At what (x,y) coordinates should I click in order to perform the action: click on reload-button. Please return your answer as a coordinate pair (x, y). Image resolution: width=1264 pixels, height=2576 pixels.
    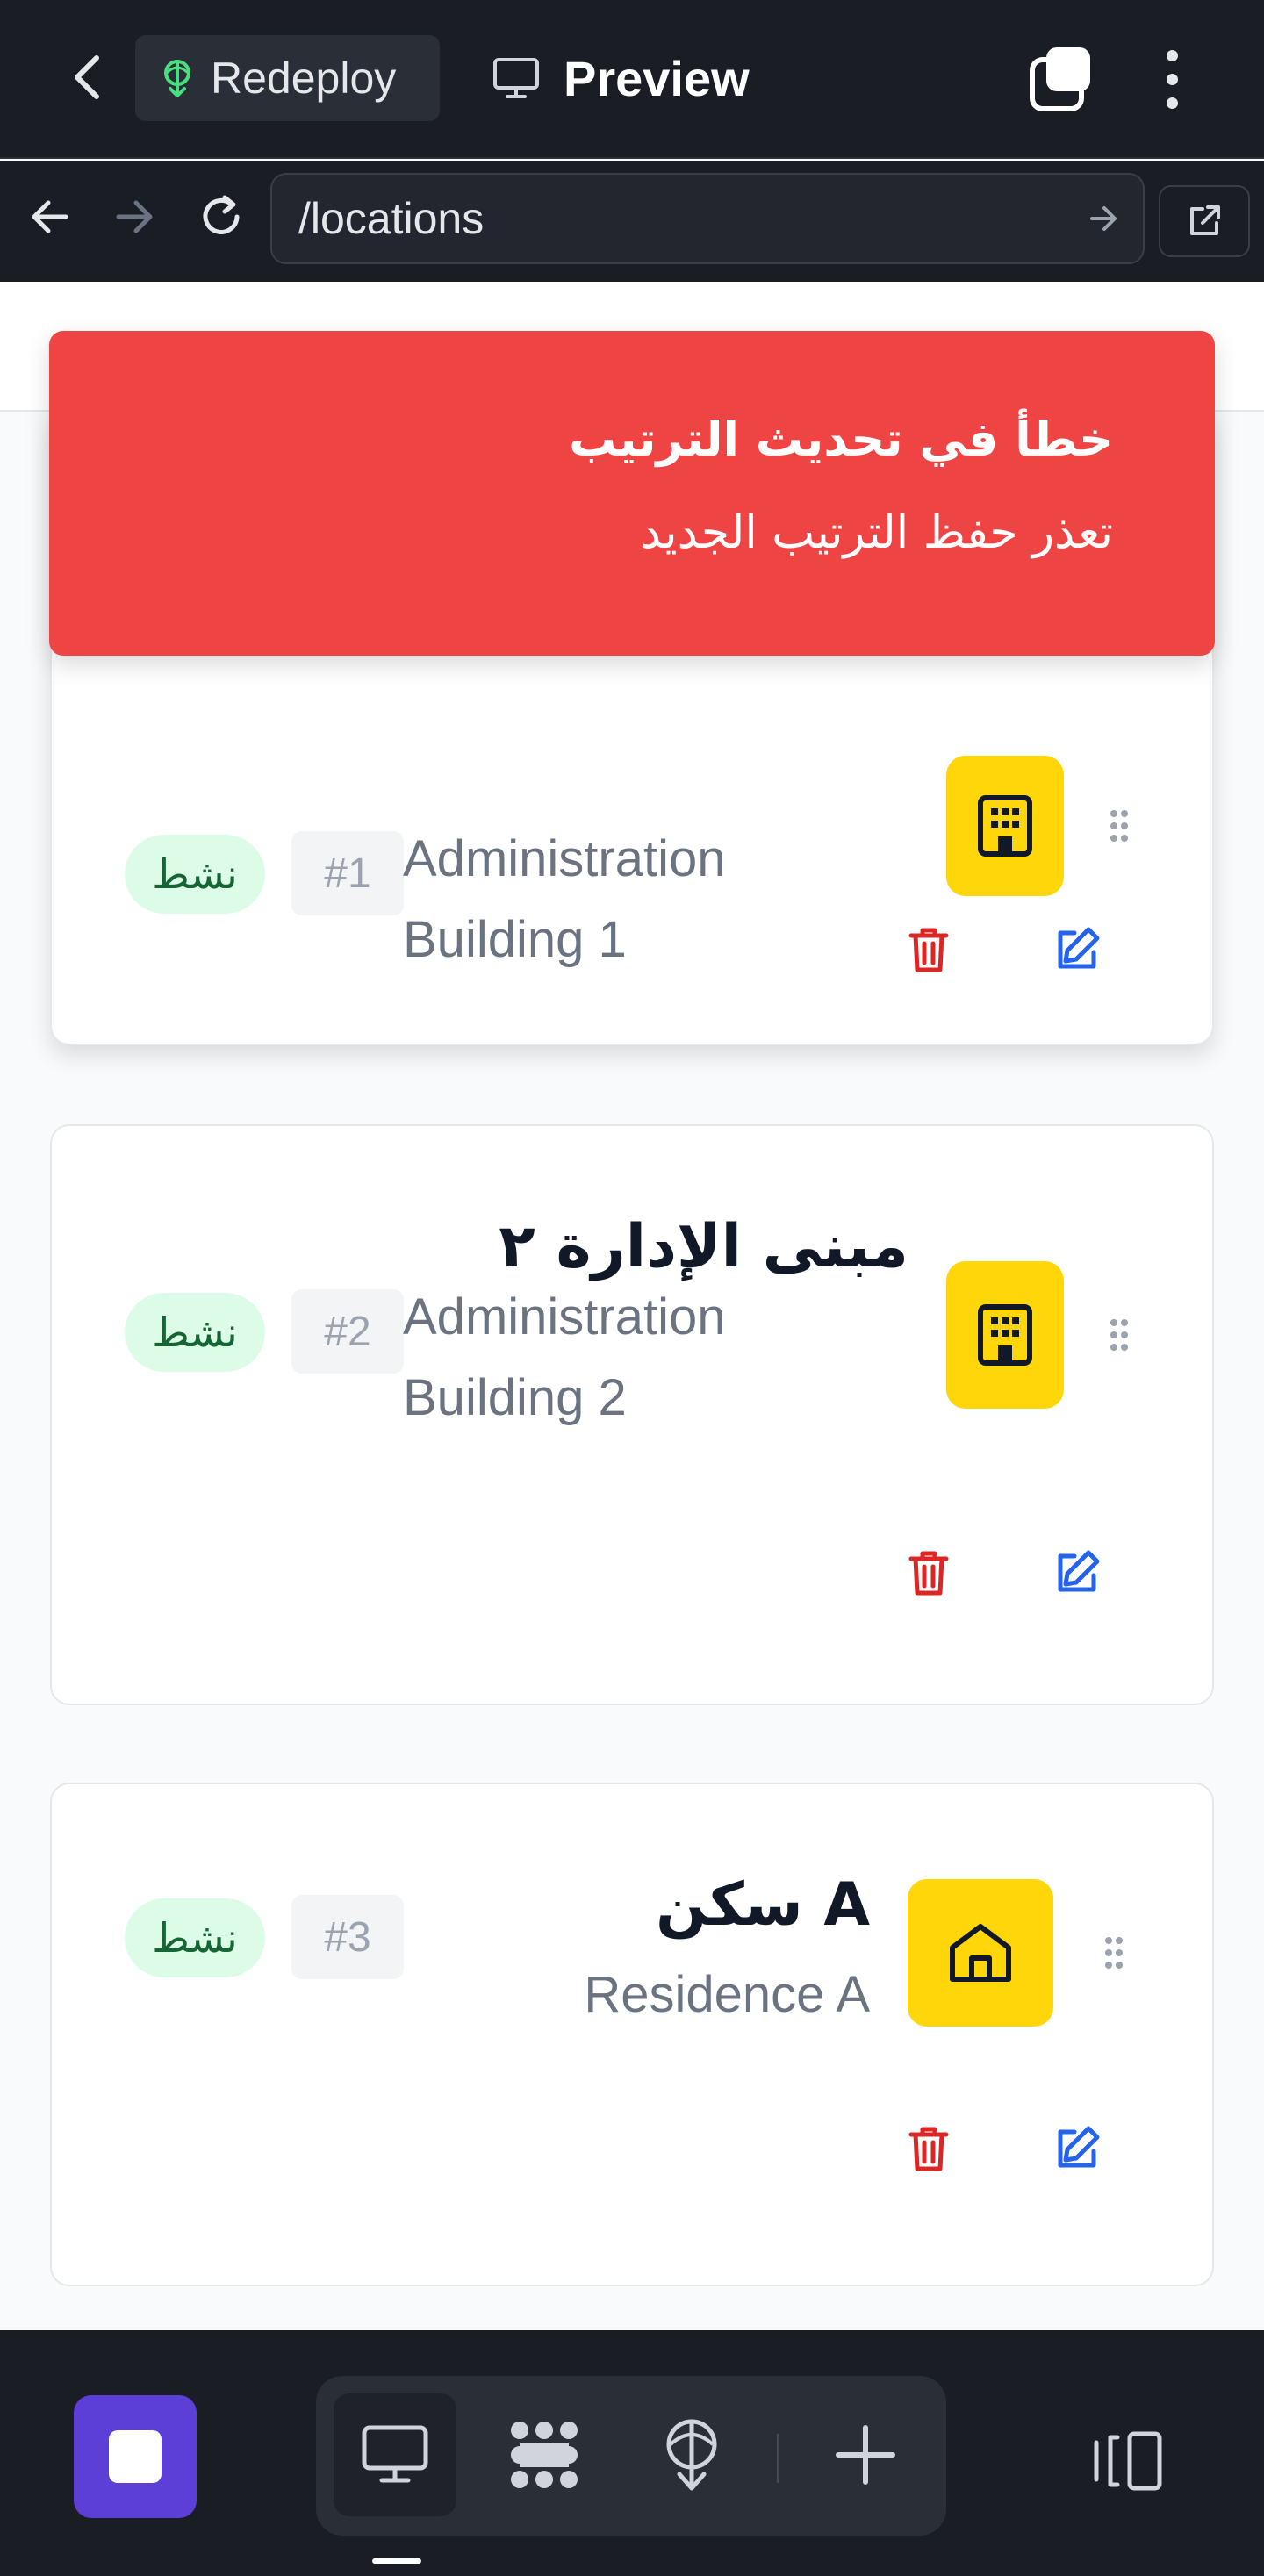
    Looking at the image, I should click on (221, 216).